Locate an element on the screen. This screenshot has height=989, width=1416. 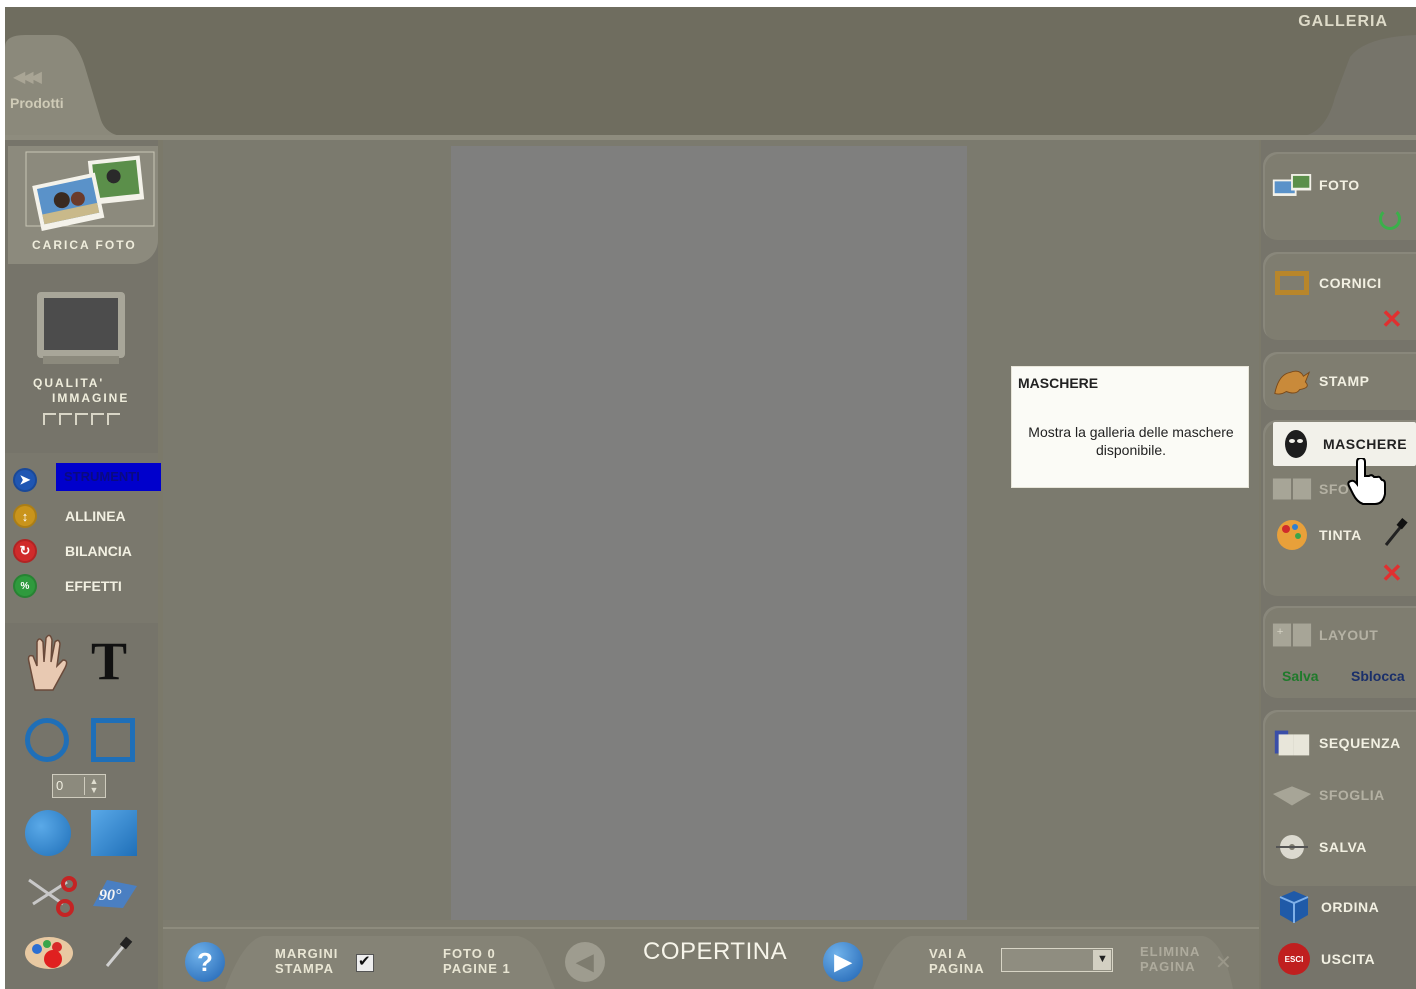
gallery-title: GALLERIA is located at coordinates (1343, 21).